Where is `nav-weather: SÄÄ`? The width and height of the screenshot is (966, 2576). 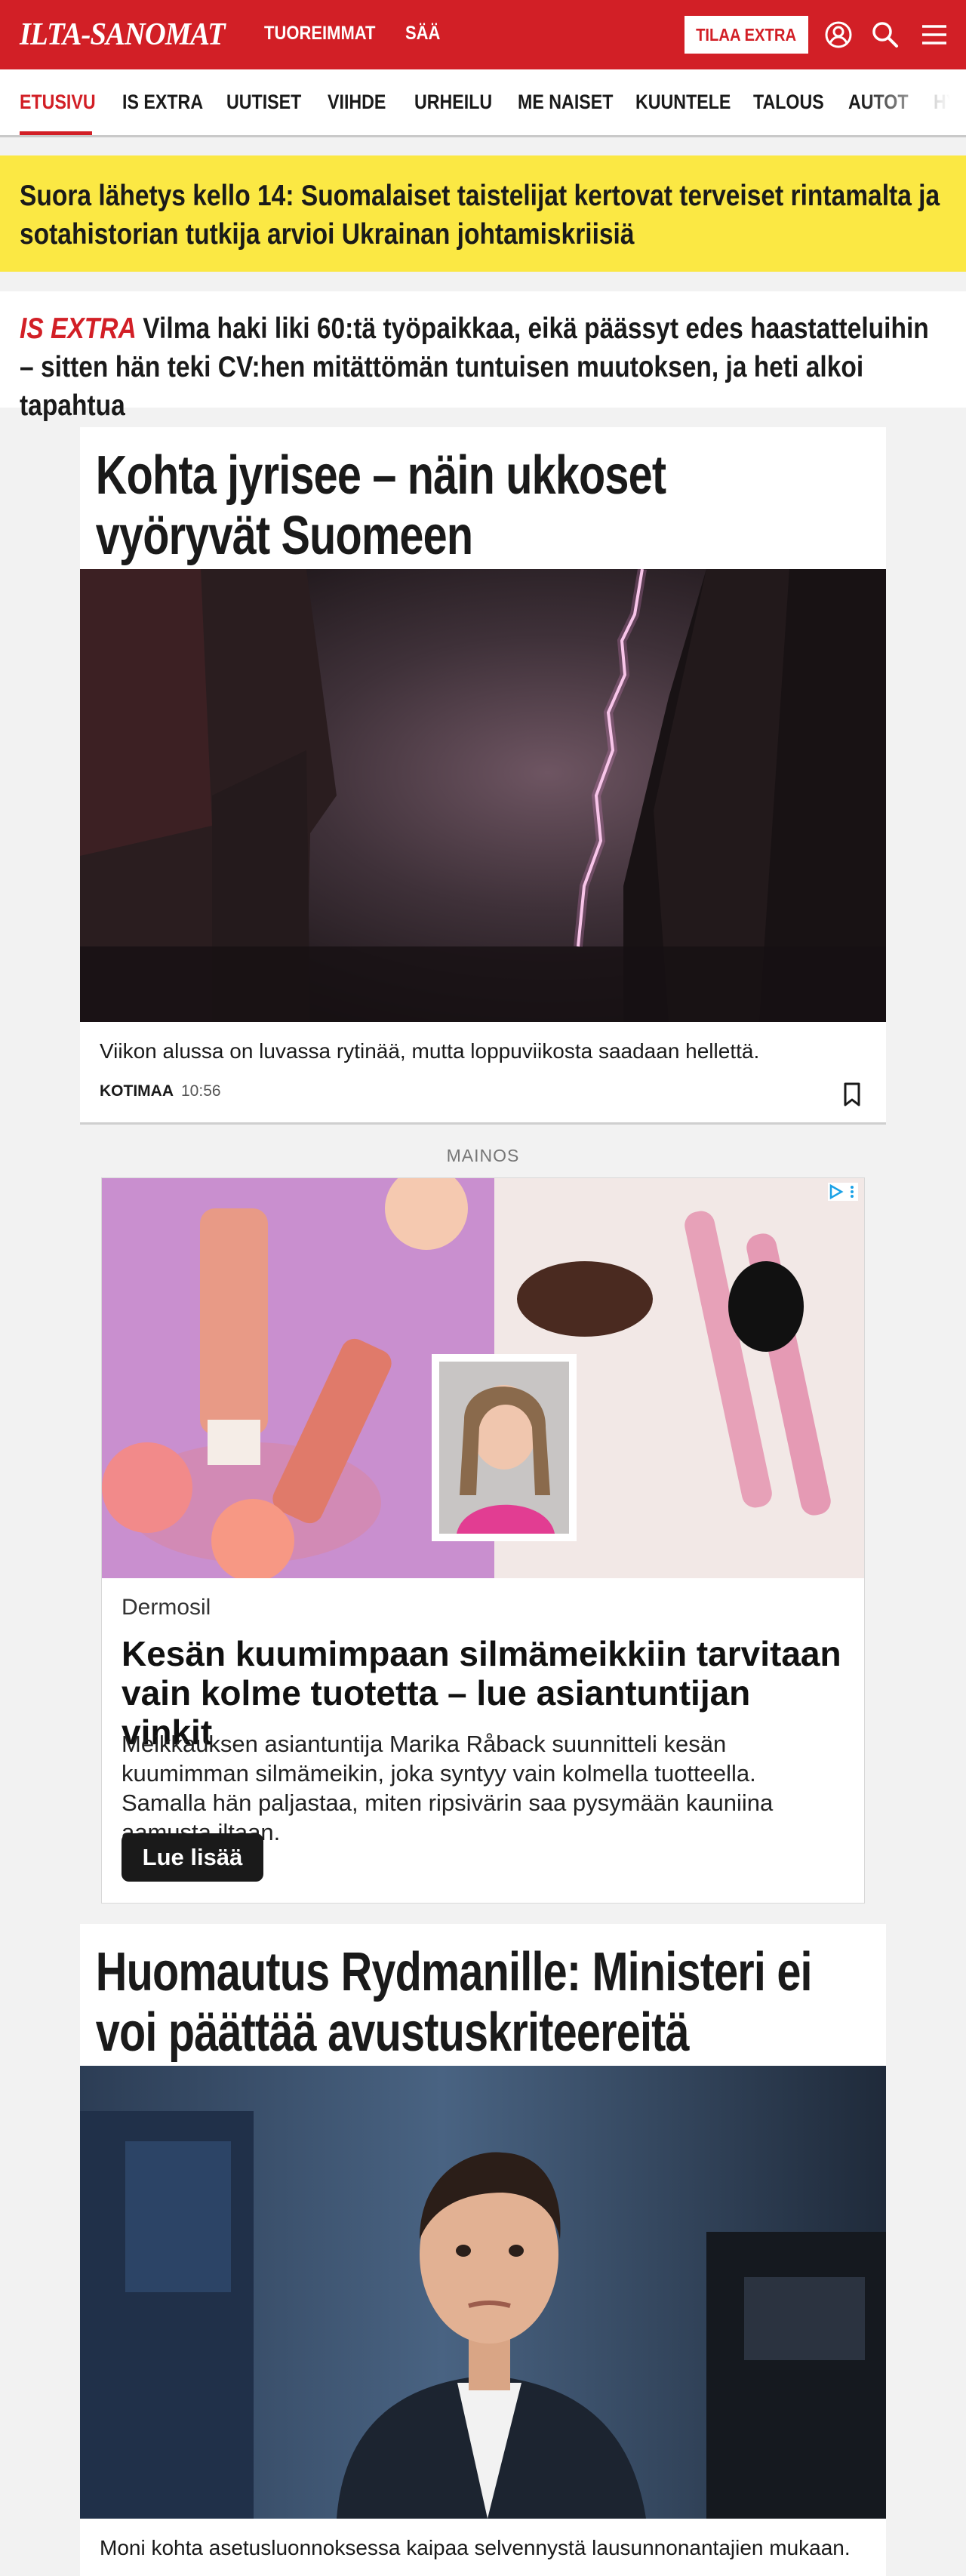 nav-weather: SÄÄ is located at coordinates (422, 34).